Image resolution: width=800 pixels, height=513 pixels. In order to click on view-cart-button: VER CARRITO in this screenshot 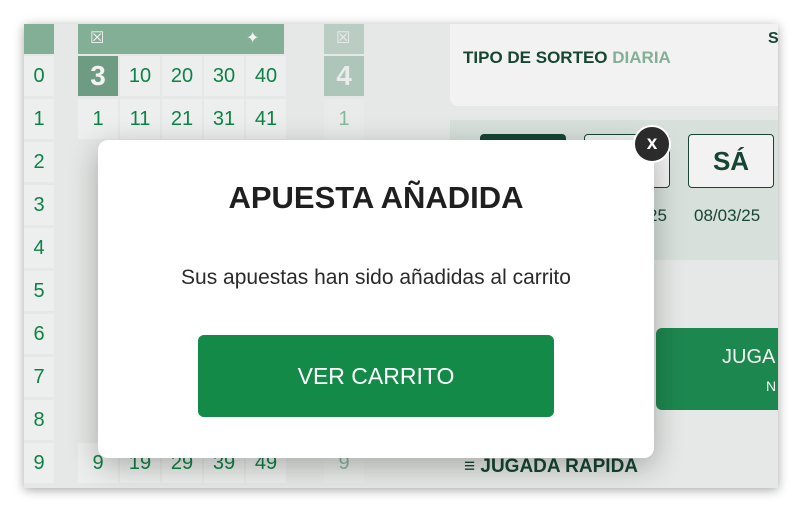, I will do `click(376, 376)`.